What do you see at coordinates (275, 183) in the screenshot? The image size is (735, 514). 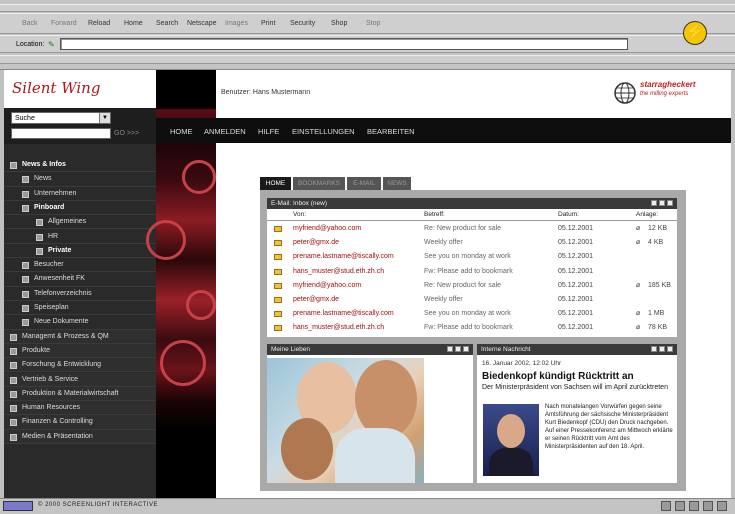 I see `tab-home: HOME` at bounding box center [275, 183].